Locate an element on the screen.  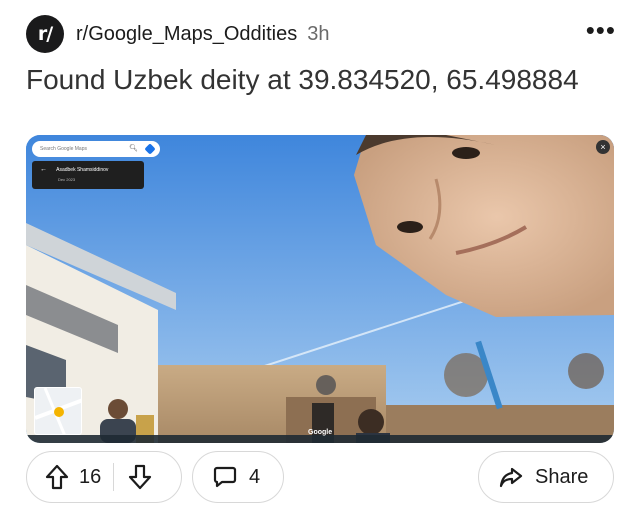
vote-control: 16 is located at coordinates (104, 477).